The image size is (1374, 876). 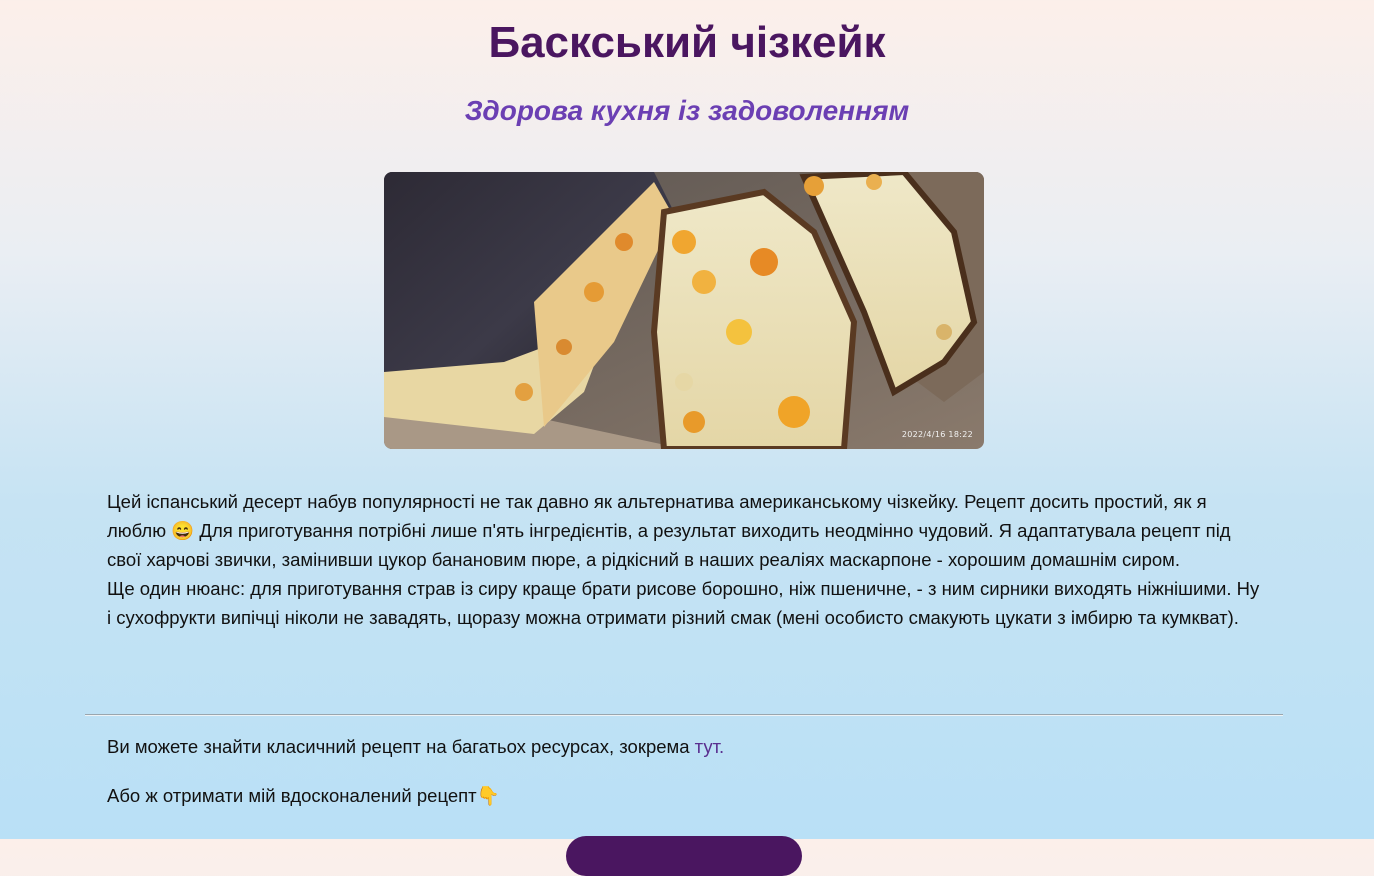 I want to click on cheesecake-photo: 2022/4/16 18:22, so click(x=684, y=310).